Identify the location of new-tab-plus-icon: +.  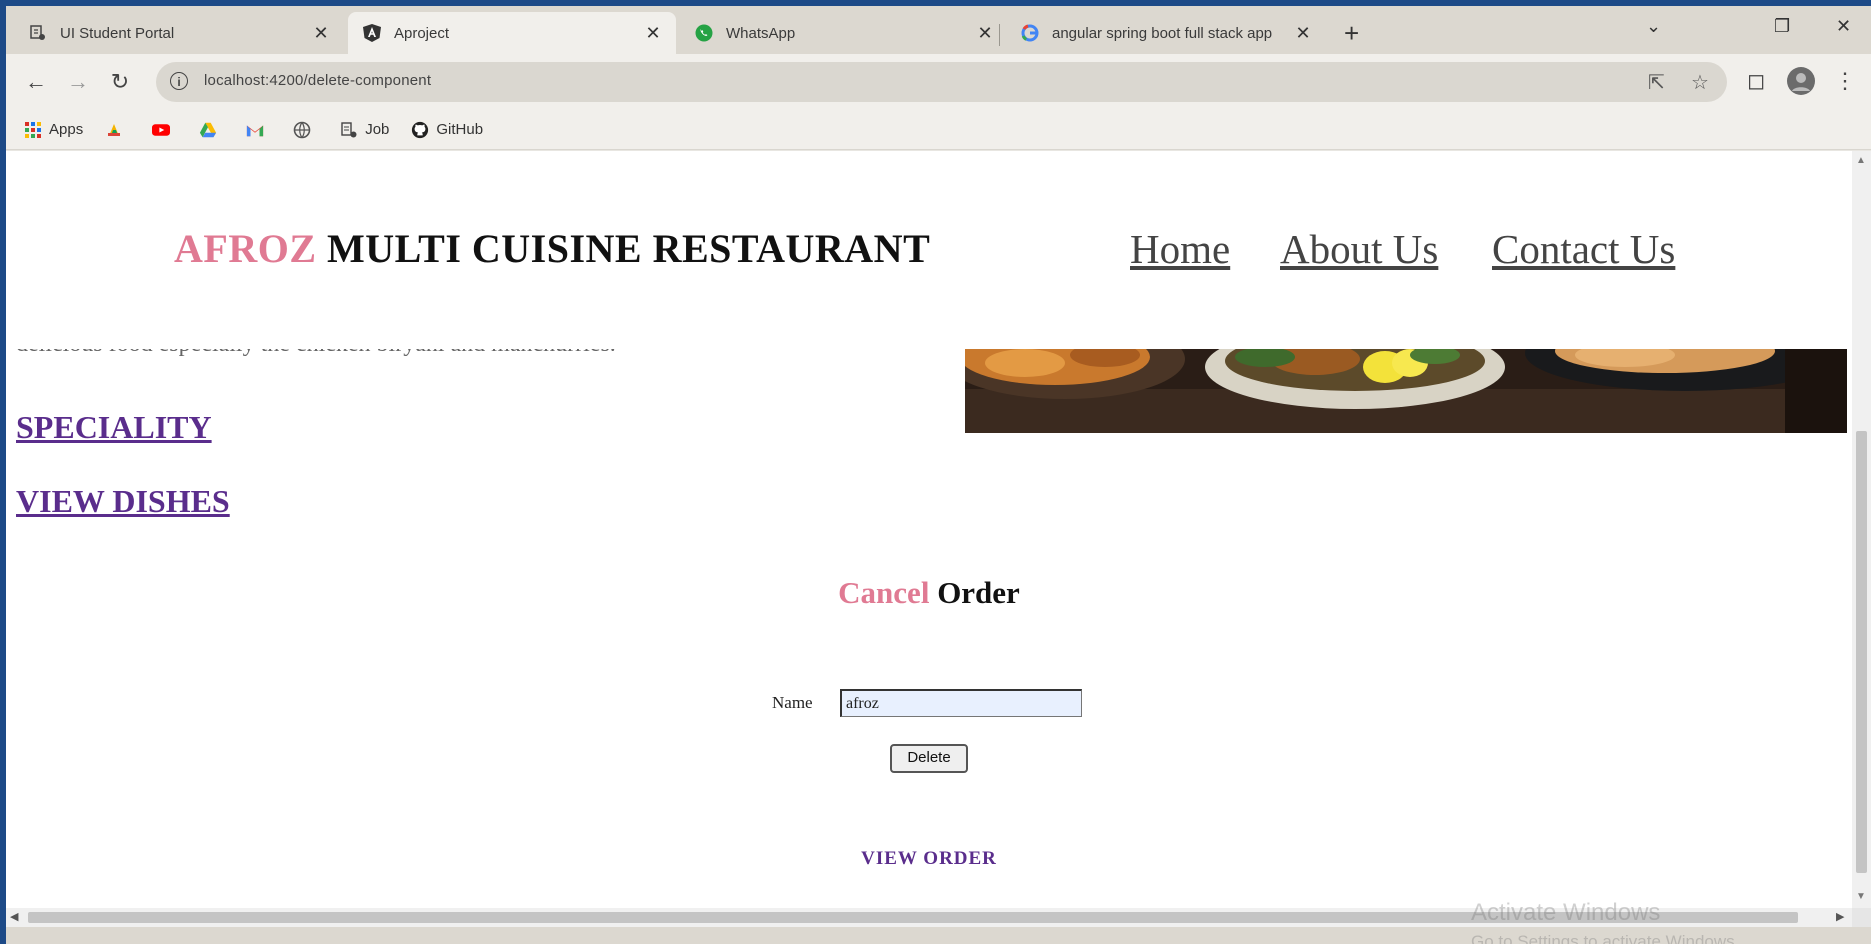
(1351, 33).